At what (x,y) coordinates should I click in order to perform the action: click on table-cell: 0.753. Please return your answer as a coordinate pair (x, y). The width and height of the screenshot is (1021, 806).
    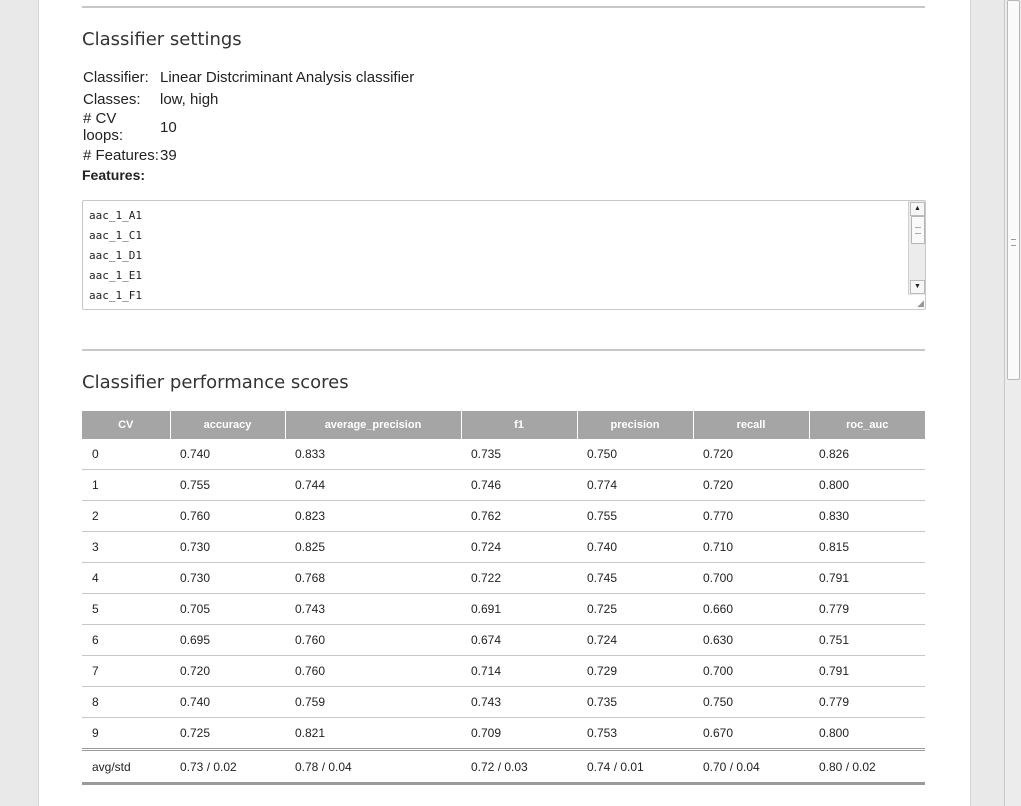
    Looking at the image, I should click on (635, 734).